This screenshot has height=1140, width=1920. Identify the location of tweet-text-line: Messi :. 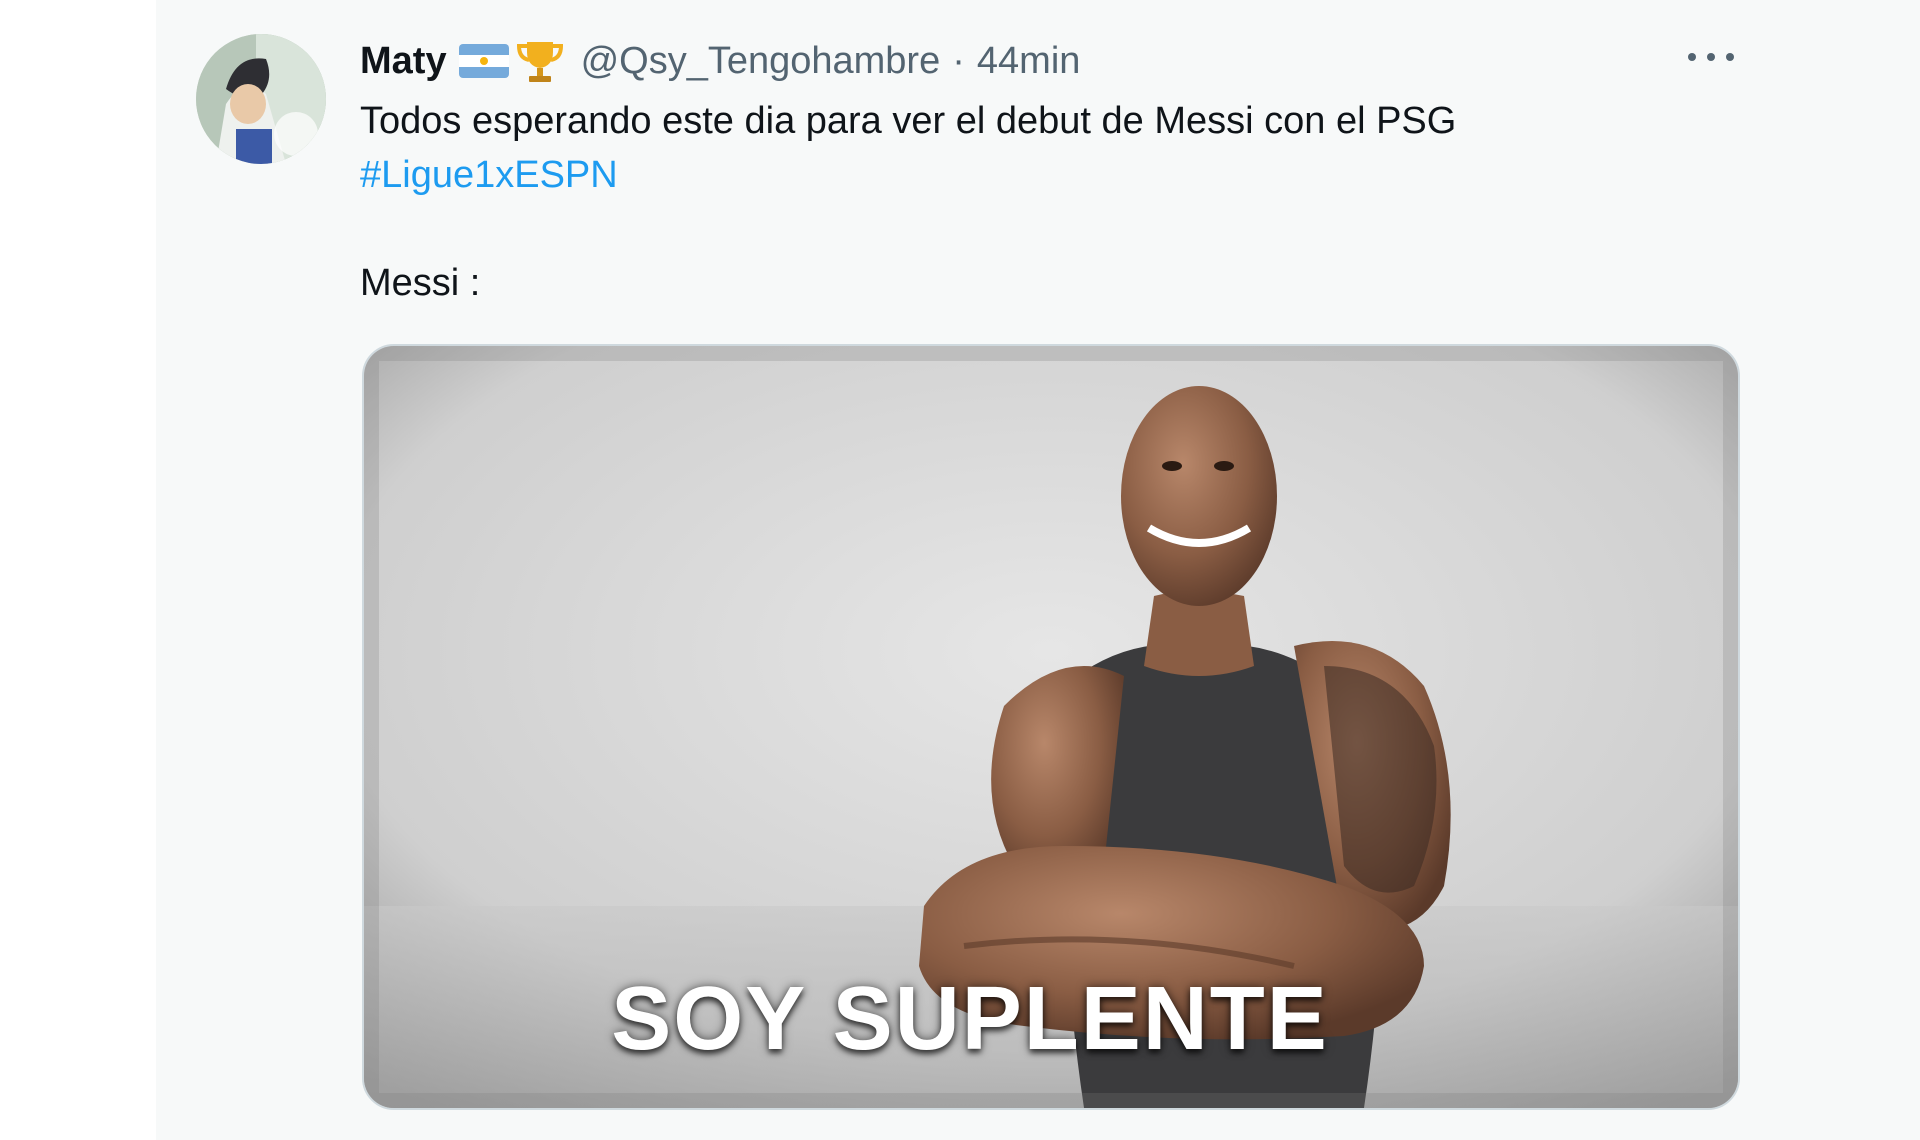
(420, 283).